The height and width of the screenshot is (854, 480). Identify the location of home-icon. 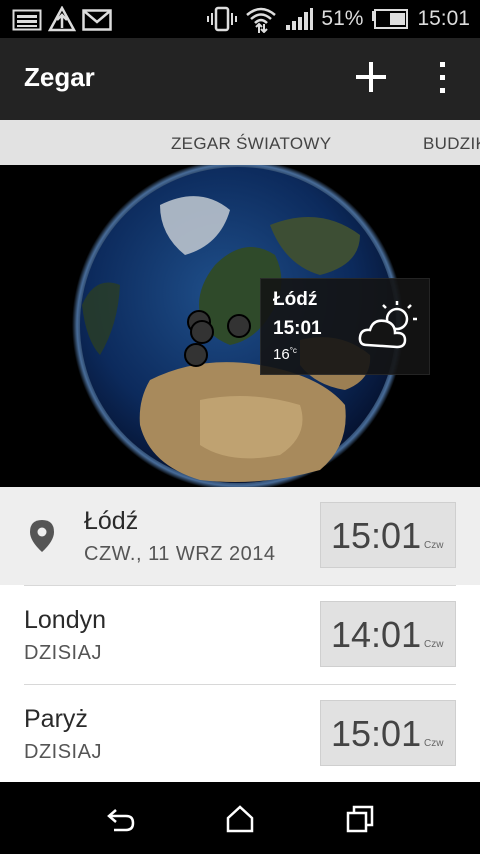
(240, 819).